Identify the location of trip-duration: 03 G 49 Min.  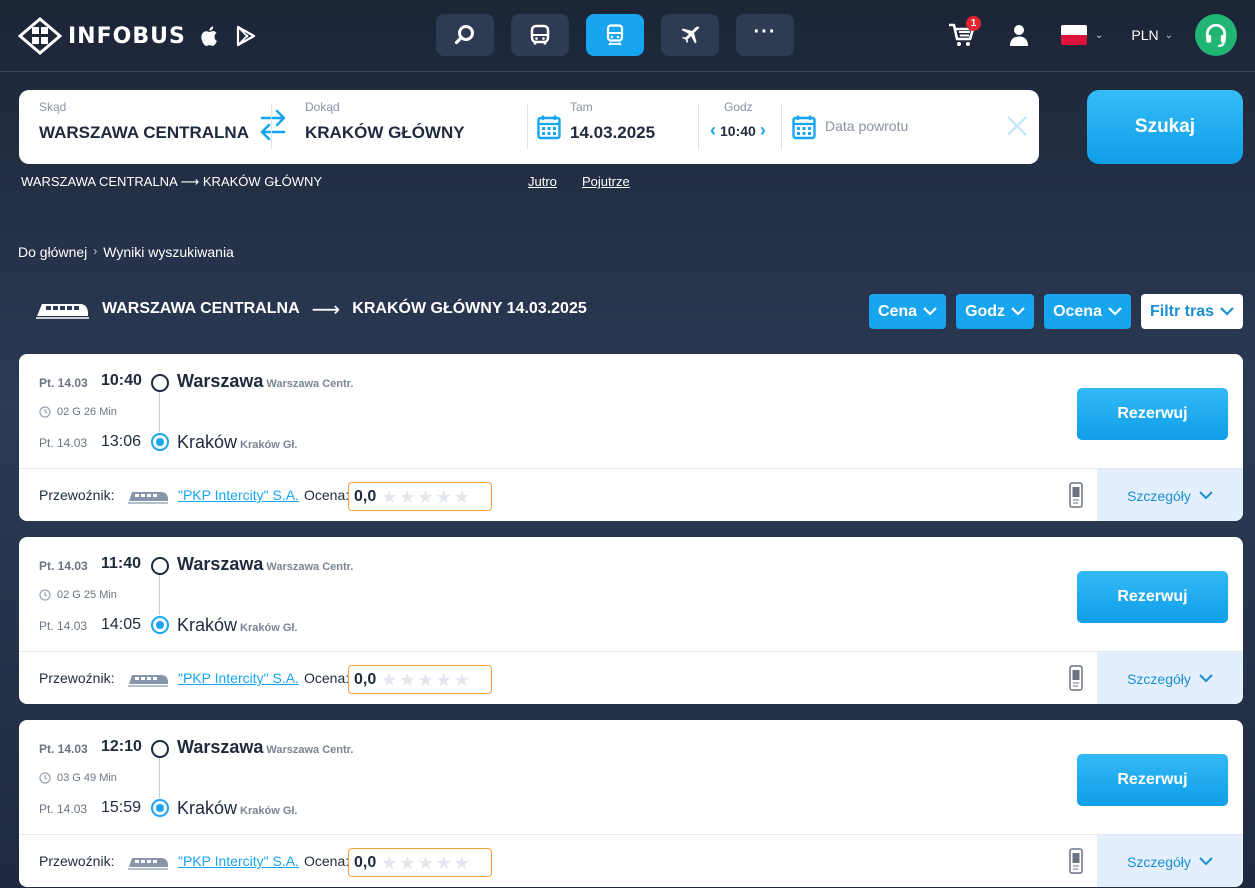
(78, 778).